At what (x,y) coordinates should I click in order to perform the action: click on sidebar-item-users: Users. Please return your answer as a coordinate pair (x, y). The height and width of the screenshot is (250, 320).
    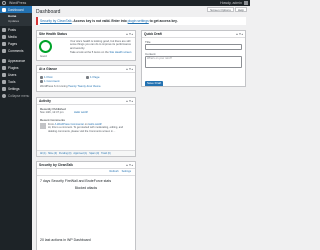
    Looking at the image, I should click on (16, 74).